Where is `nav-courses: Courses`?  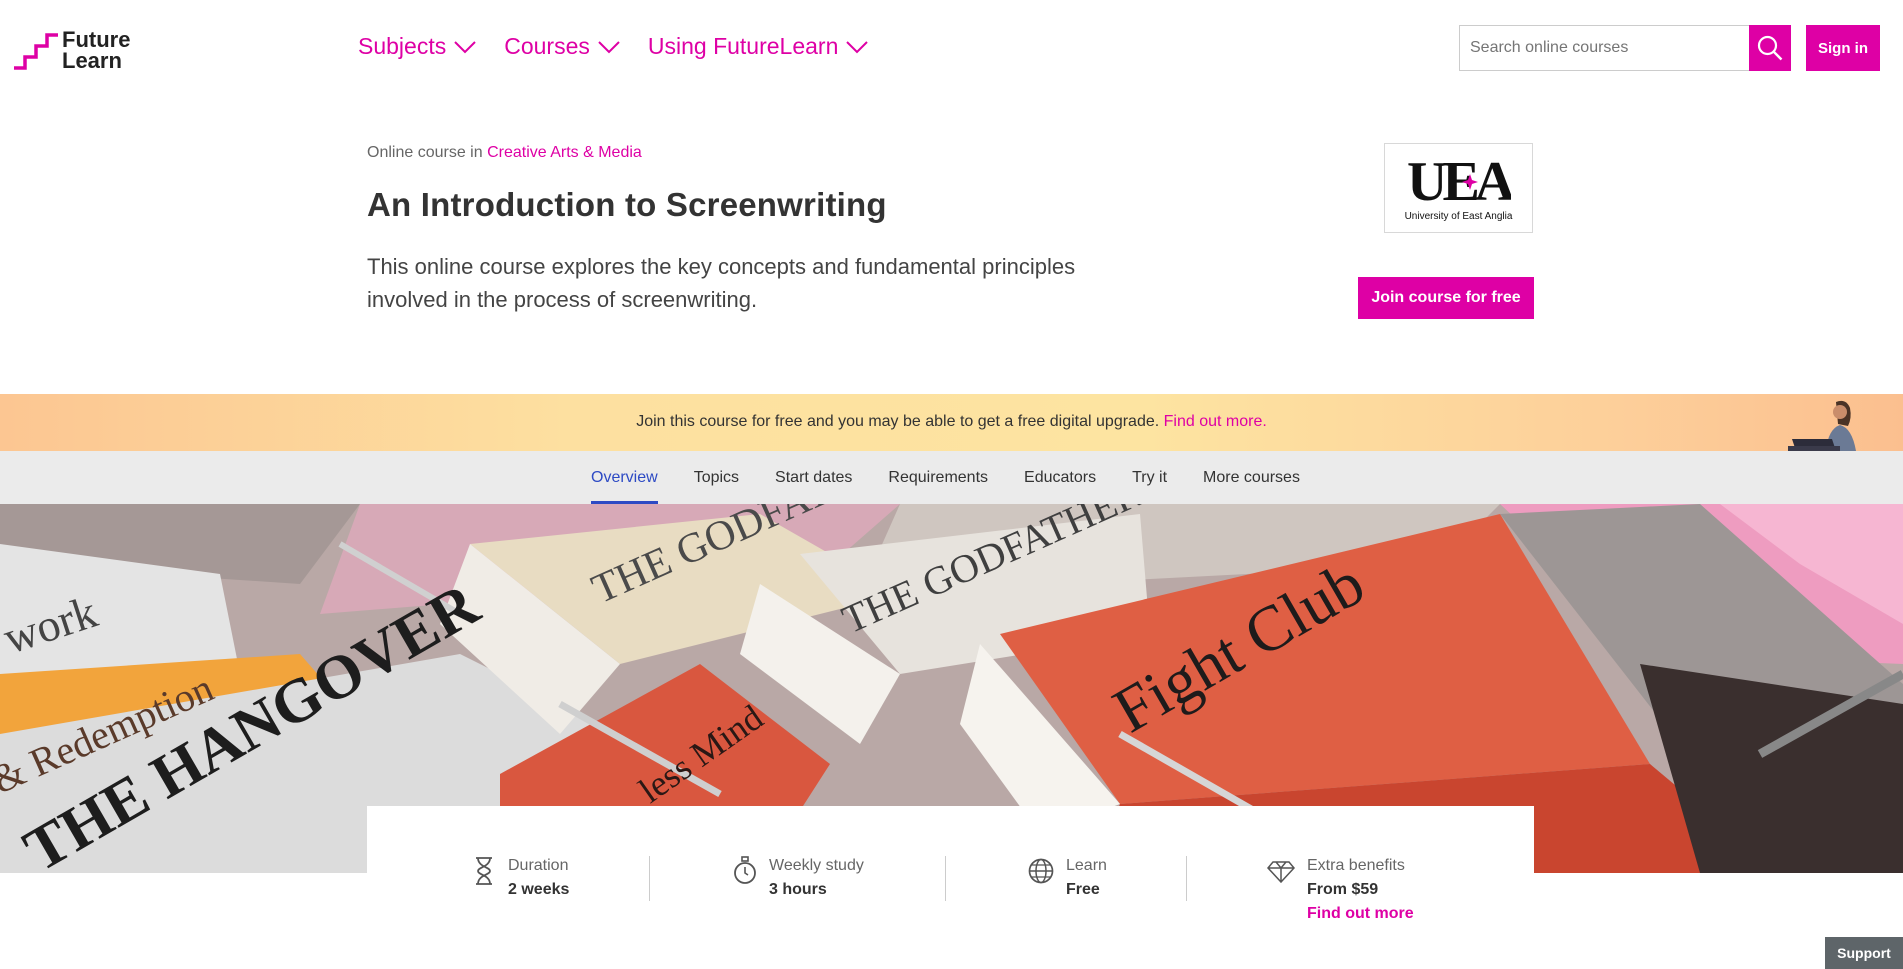
nav-courses: Courses is located at coordinates (562, 46).